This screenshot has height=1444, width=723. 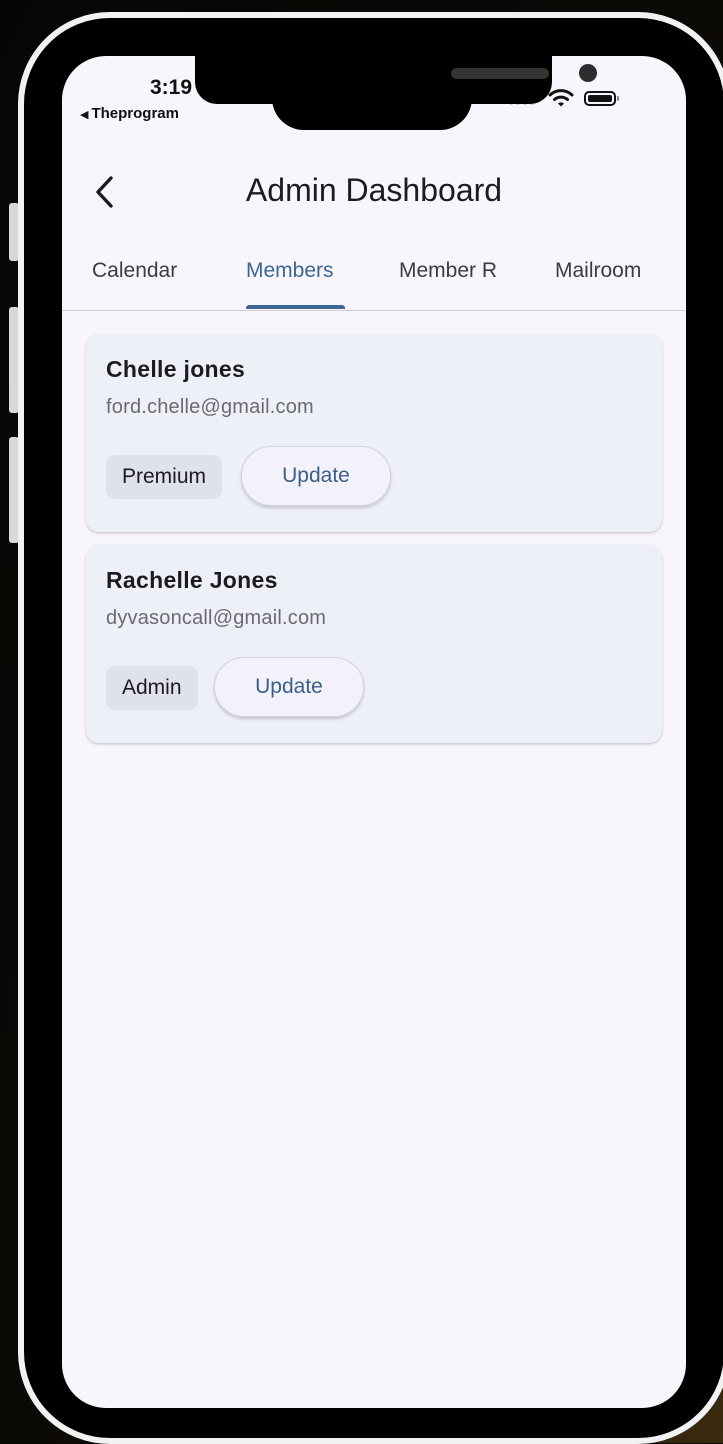 I want to click on tab-bar: Calendar Members Member R Mailroom, so click(x=374, y=282).